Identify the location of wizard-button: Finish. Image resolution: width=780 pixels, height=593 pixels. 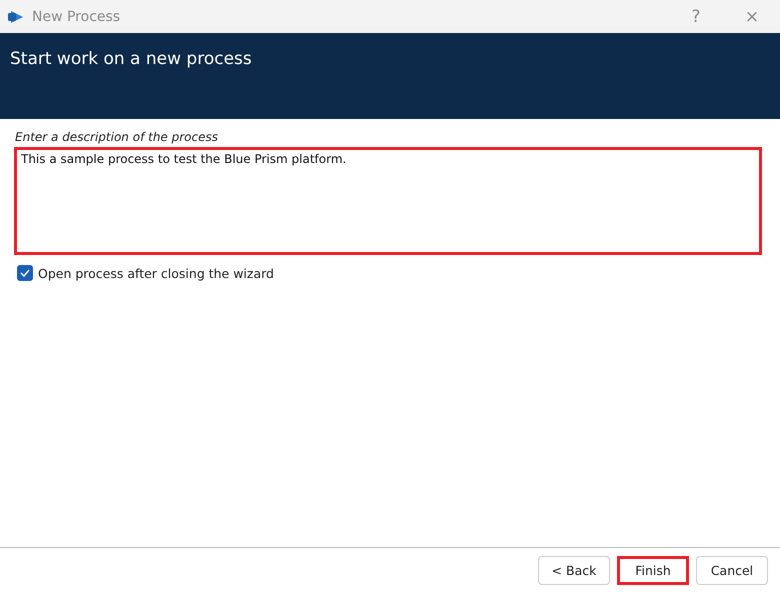
(653, 570).